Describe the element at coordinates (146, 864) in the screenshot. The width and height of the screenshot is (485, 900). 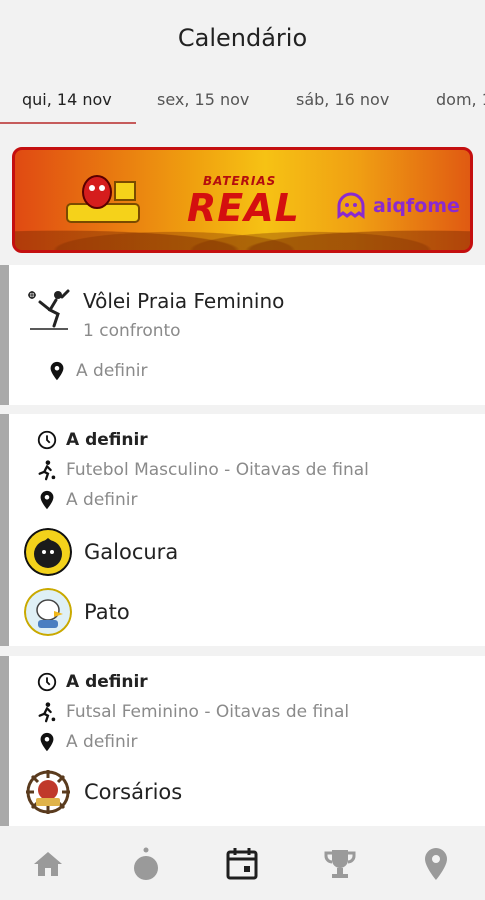
I see `ball-icon` at that location.